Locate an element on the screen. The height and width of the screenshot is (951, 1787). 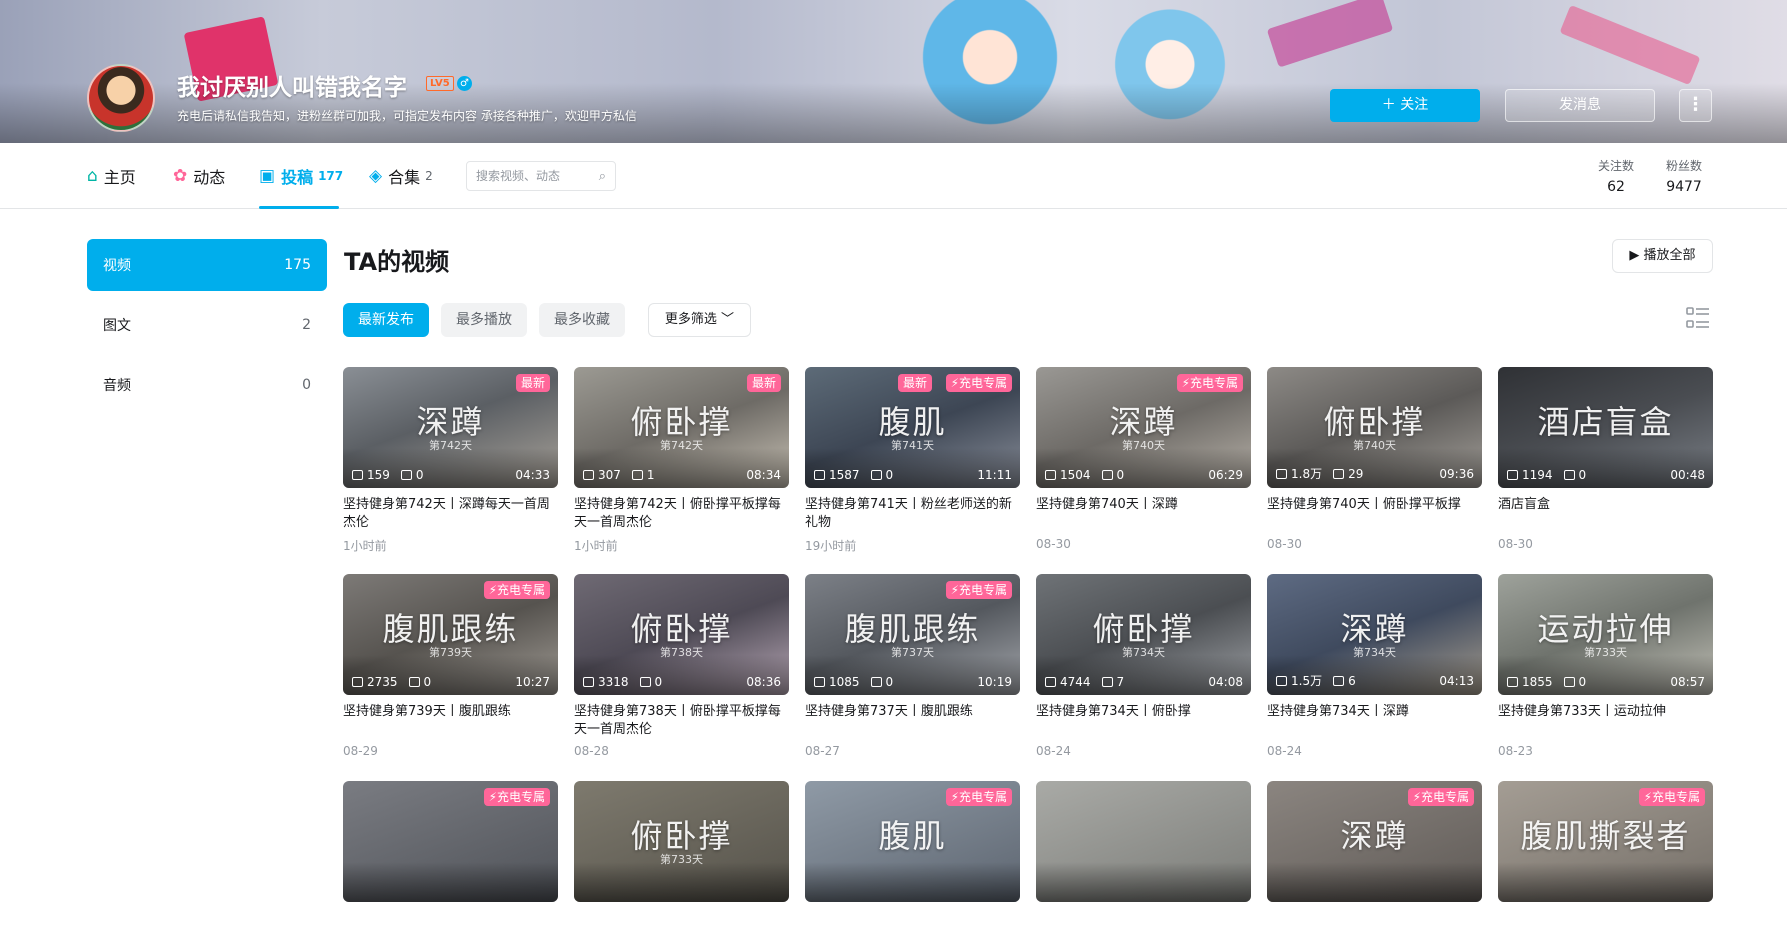
video-title: 坚持健身第740天丨俯卧撑平板撑 is located at coordinates (1374, 514).